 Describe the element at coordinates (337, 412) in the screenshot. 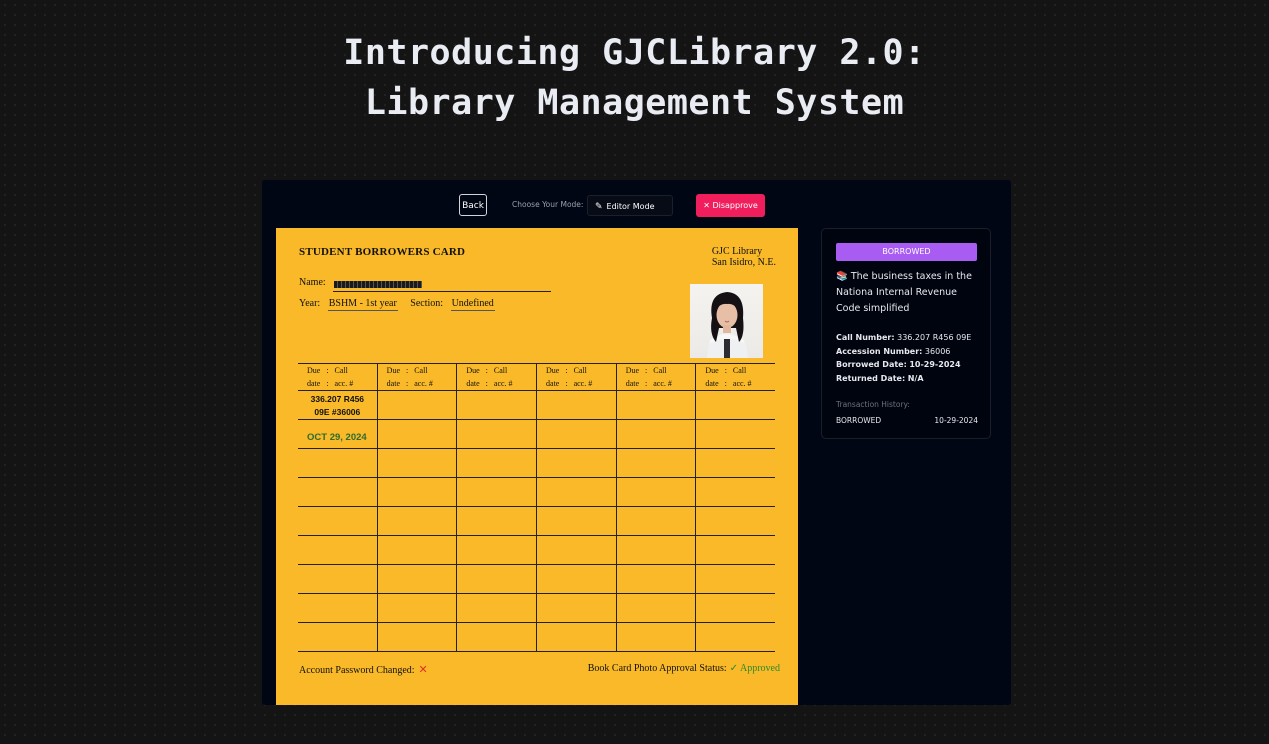

I see `entry-call-line2: 09E #36006` at that location.